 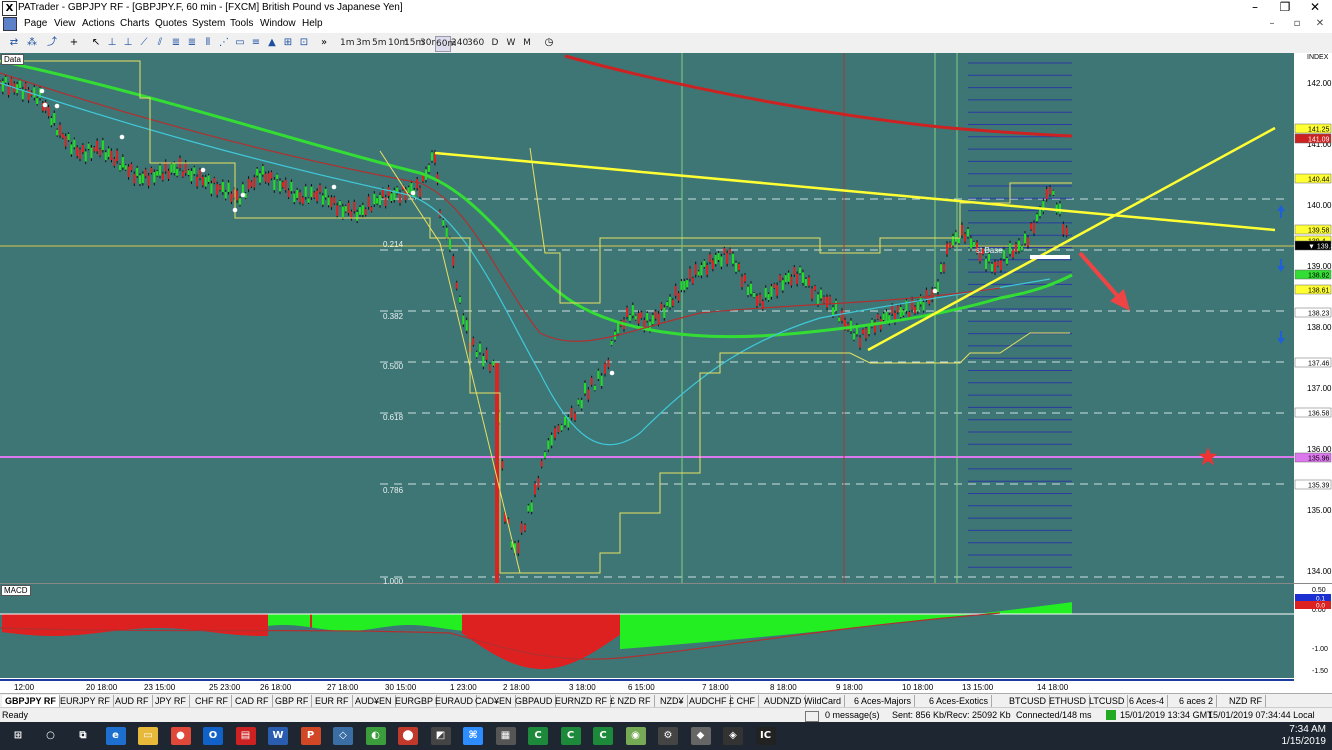 I want to click on menu-system: System, so click(x=208, y=23).